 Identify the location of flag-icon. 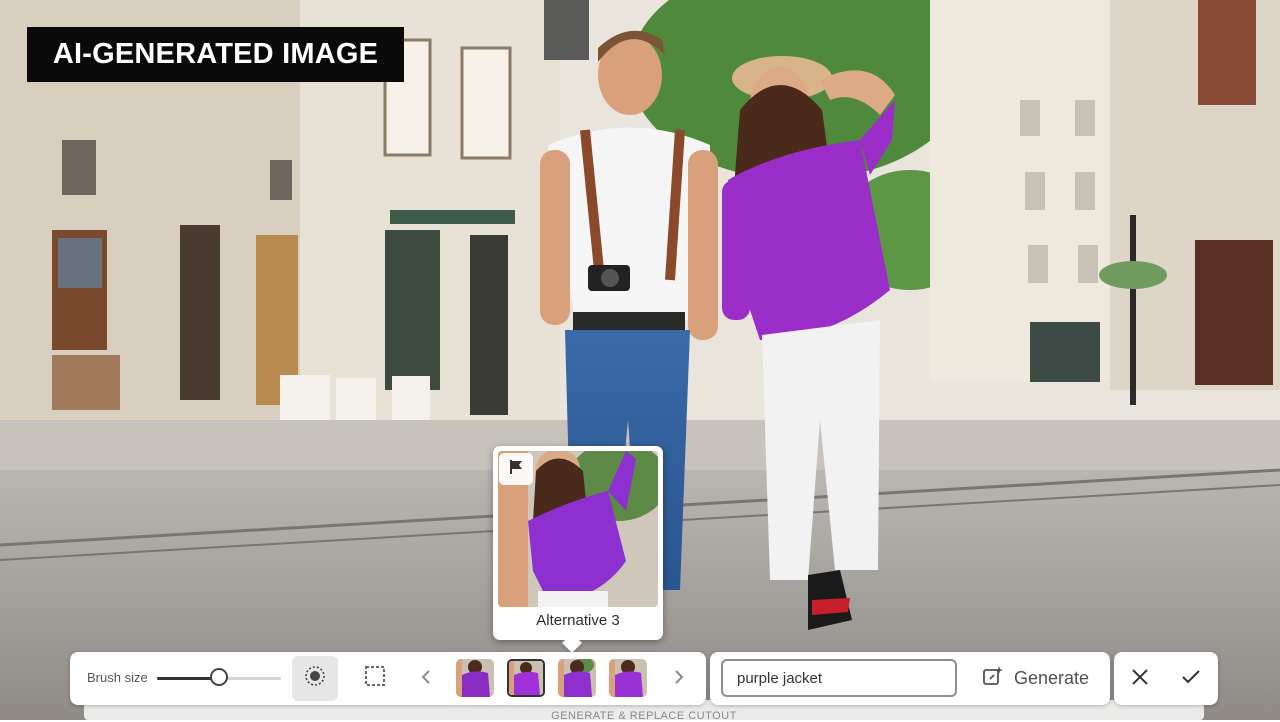
(516, 469).